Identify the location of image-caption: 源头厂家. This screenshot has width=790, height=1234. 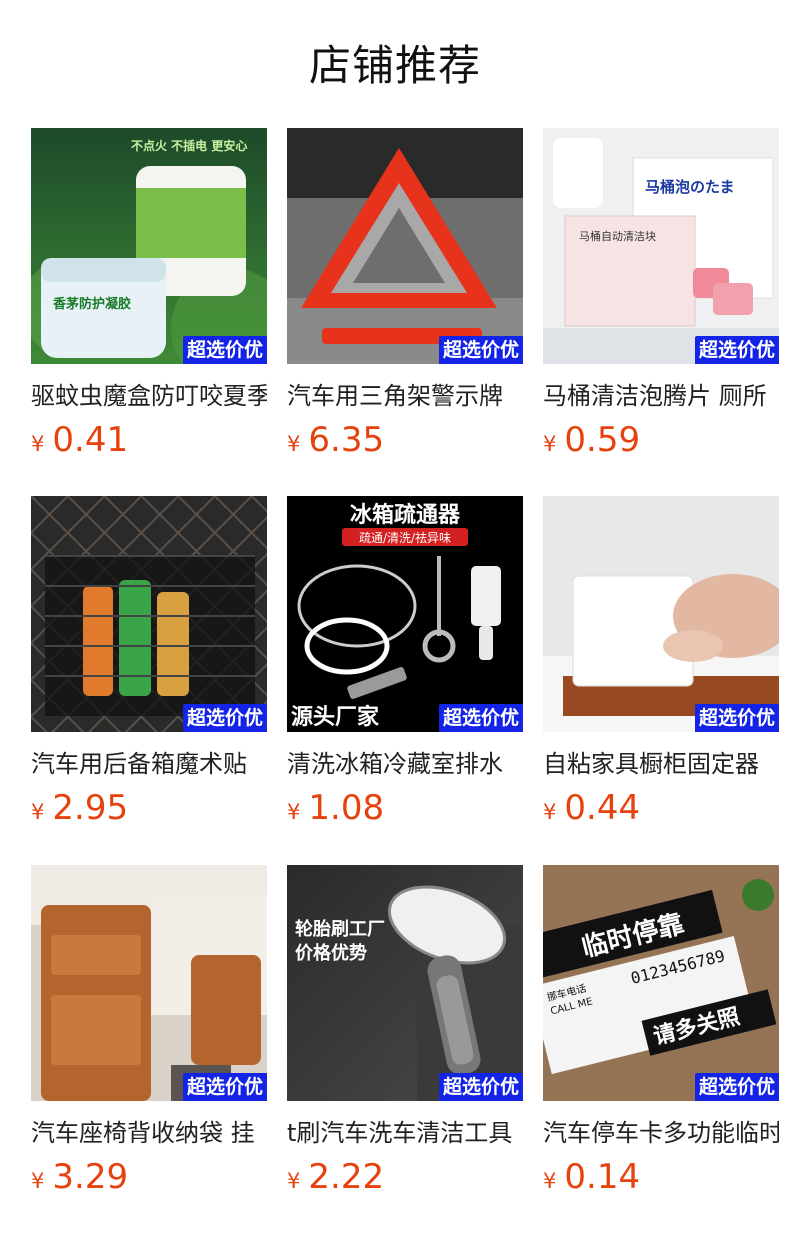
(335, 717).